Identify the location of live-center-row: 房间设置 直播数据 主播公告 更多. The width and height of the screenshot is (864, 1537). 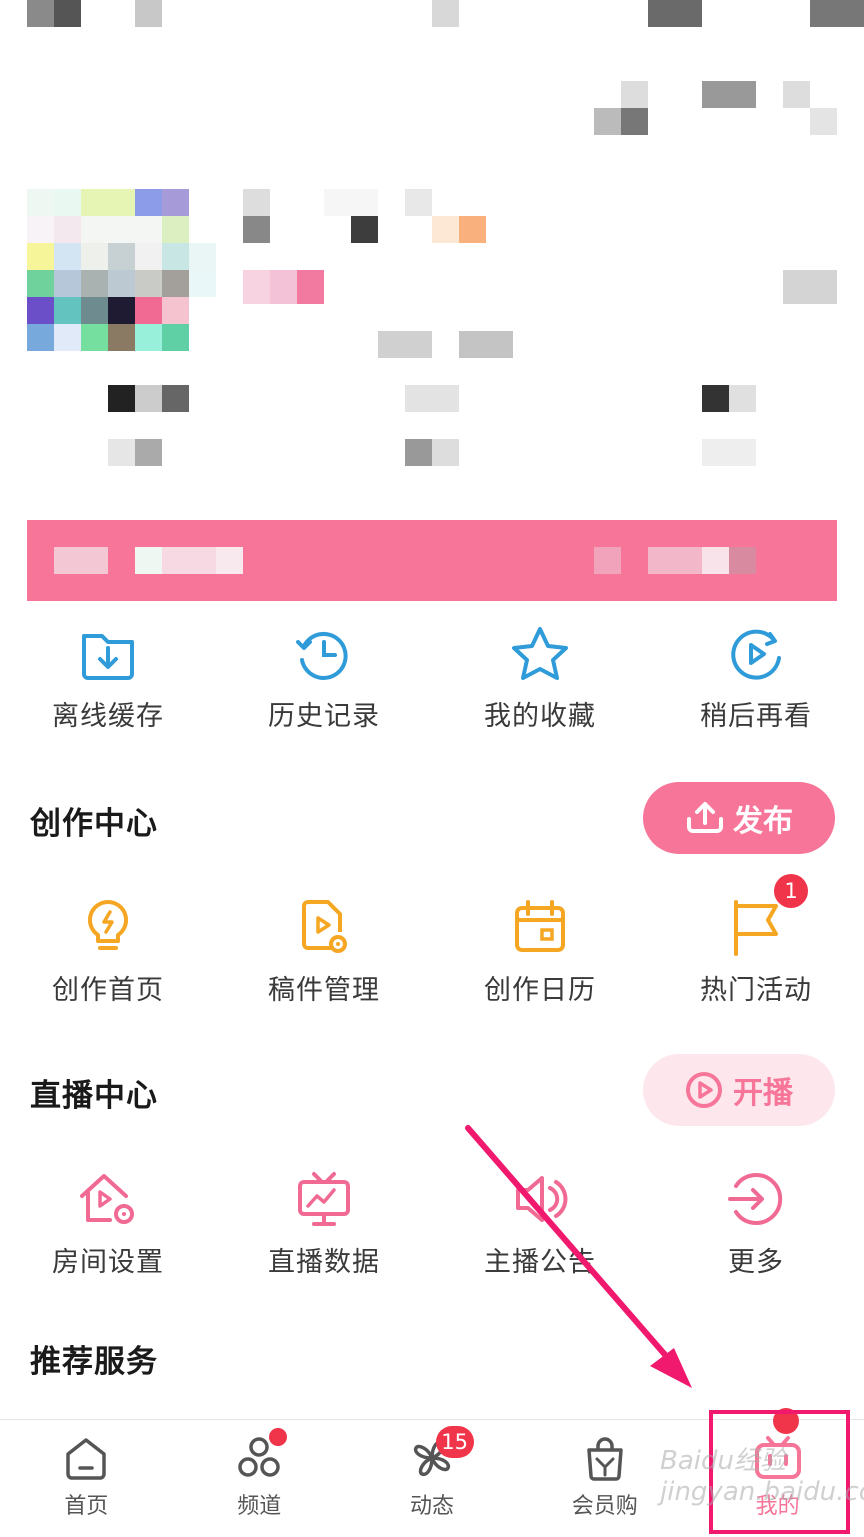
(432, 1224).